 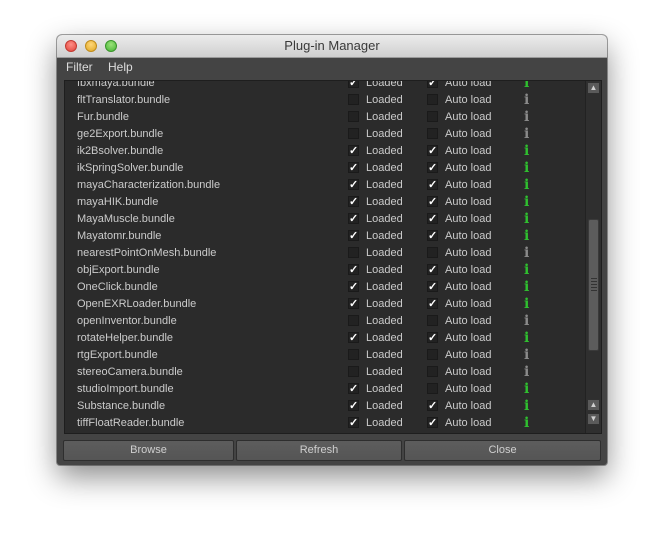 What do you see at coordinates (120, 67) in the screenshot?
I see `menu-help: Help` at bounding box center [120, 67].